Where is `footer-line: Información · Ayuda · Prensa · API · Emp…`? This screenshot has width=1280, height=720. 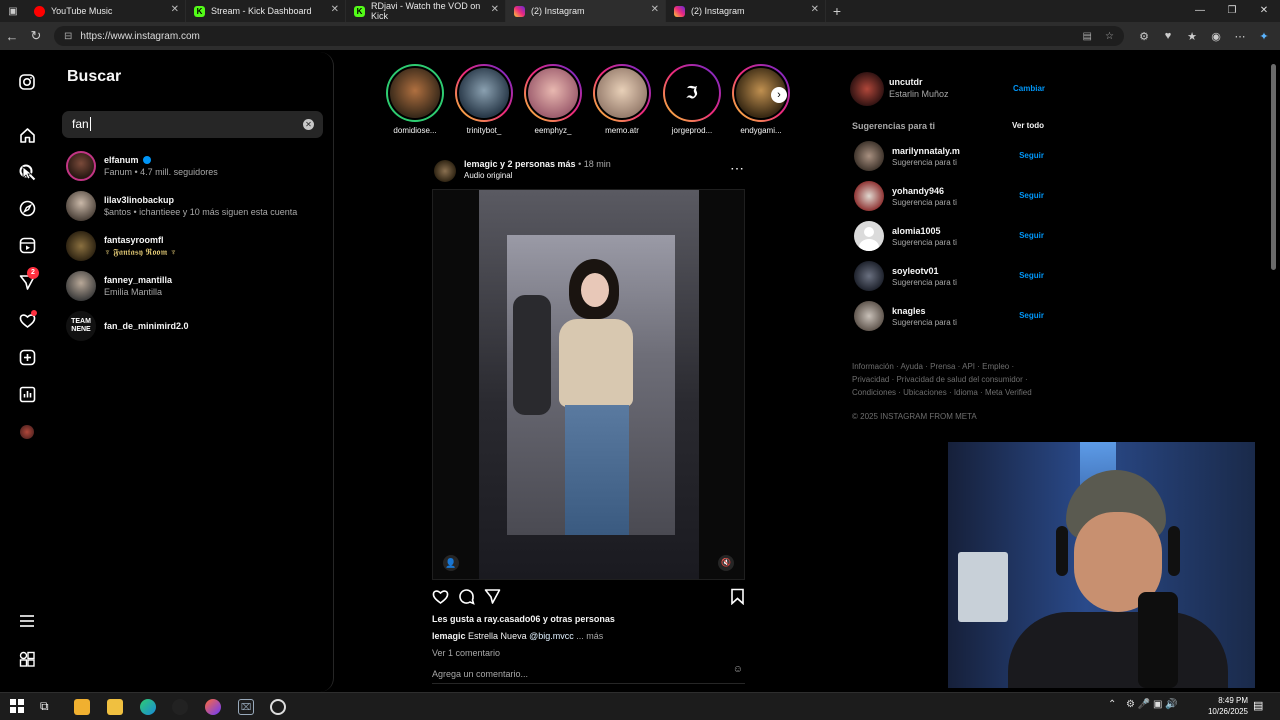 footer-line: Información · Ayuda · Prensa · API · Emp… is located at coordinates (949, 366).